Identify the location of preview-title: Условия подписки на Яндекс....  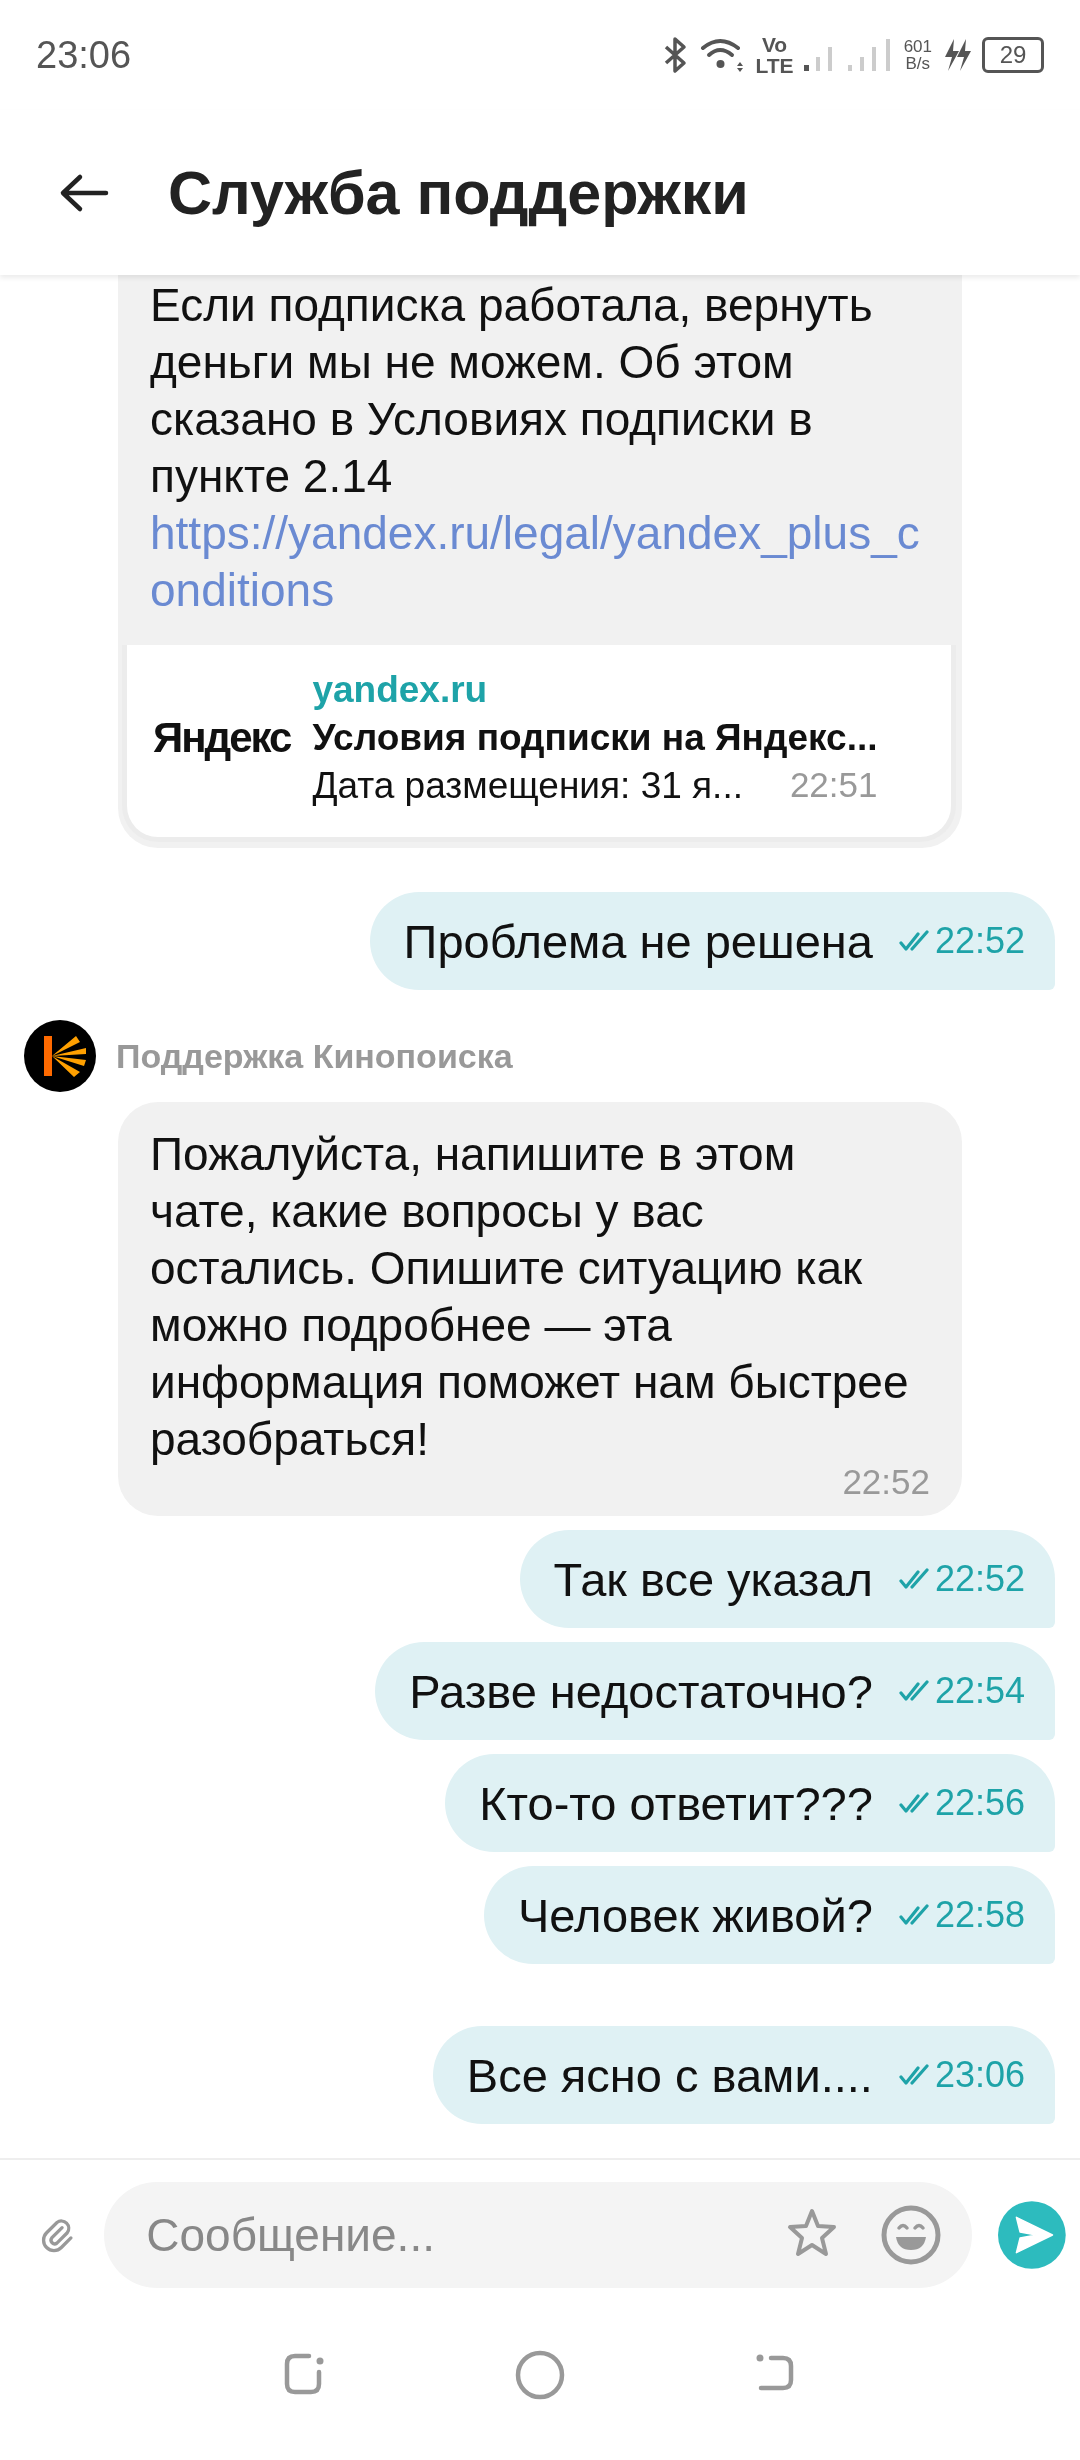
(595, 738).